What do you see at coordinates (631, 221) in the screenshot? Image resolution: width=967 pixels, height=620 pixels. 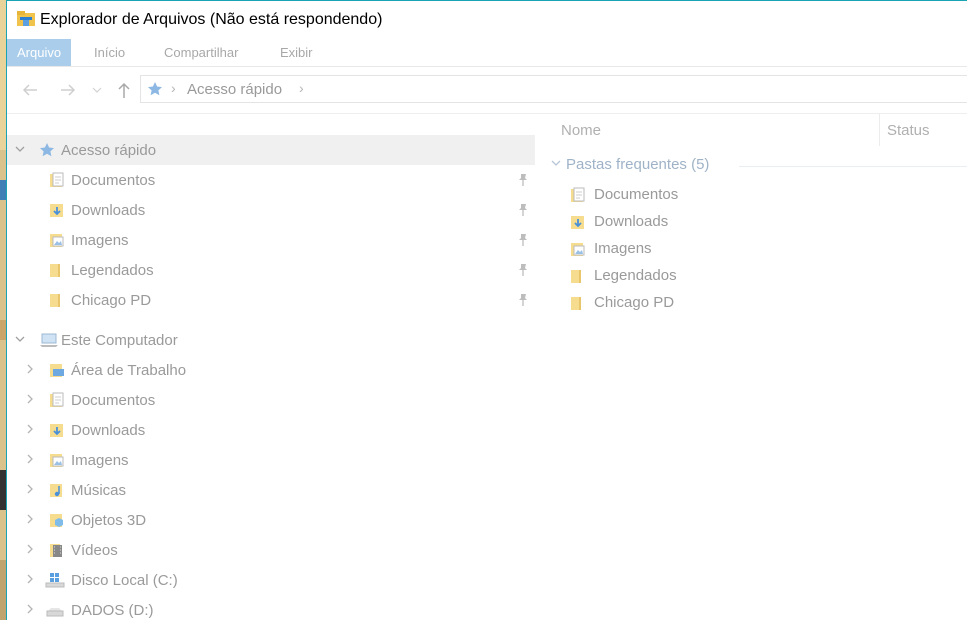 I see `list-item-label: Downloads` at bounding box center [631, 221].